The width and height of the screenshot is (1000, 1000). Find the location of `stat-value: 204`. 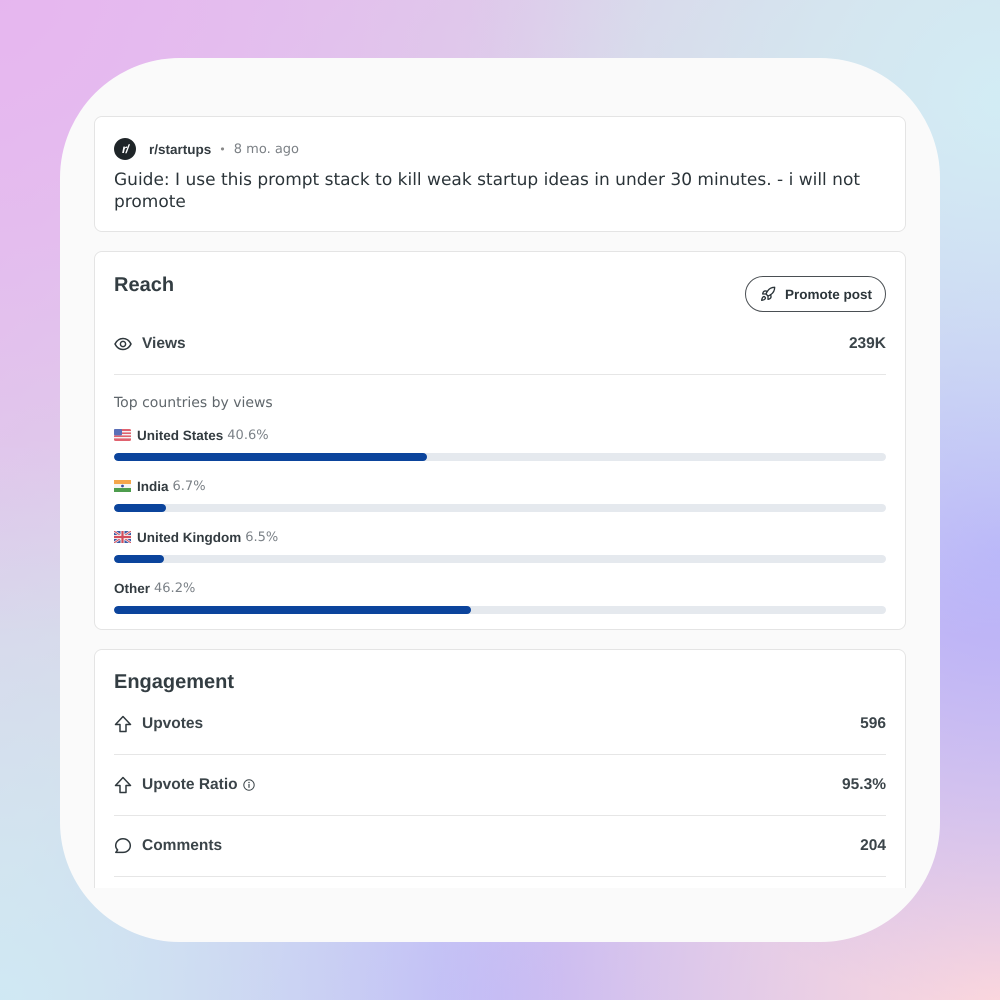

stat-value: 204 is located at coordinates (873, 846).